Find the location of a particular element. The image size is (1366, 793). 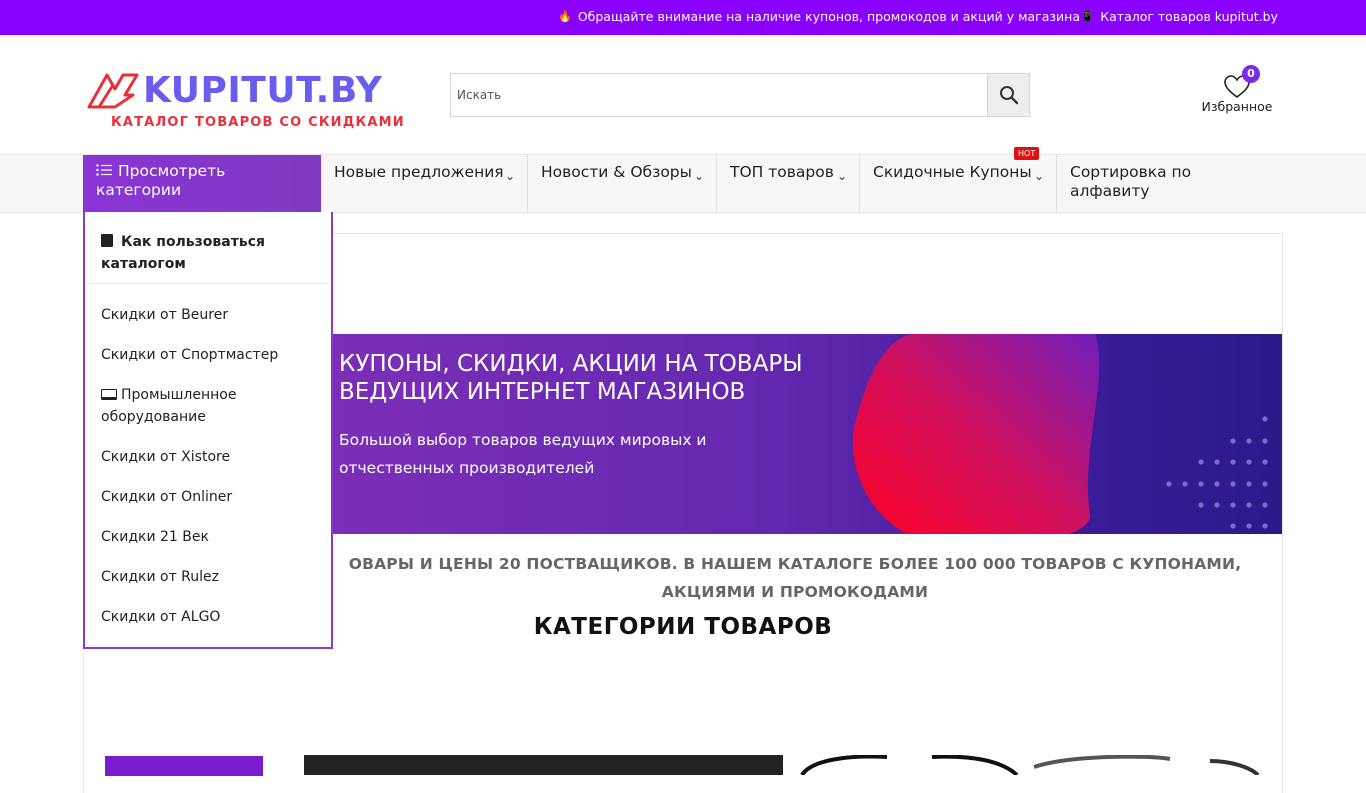

dropdown-item-label: Скидки от ALGO is located at coordinates (161, 617).